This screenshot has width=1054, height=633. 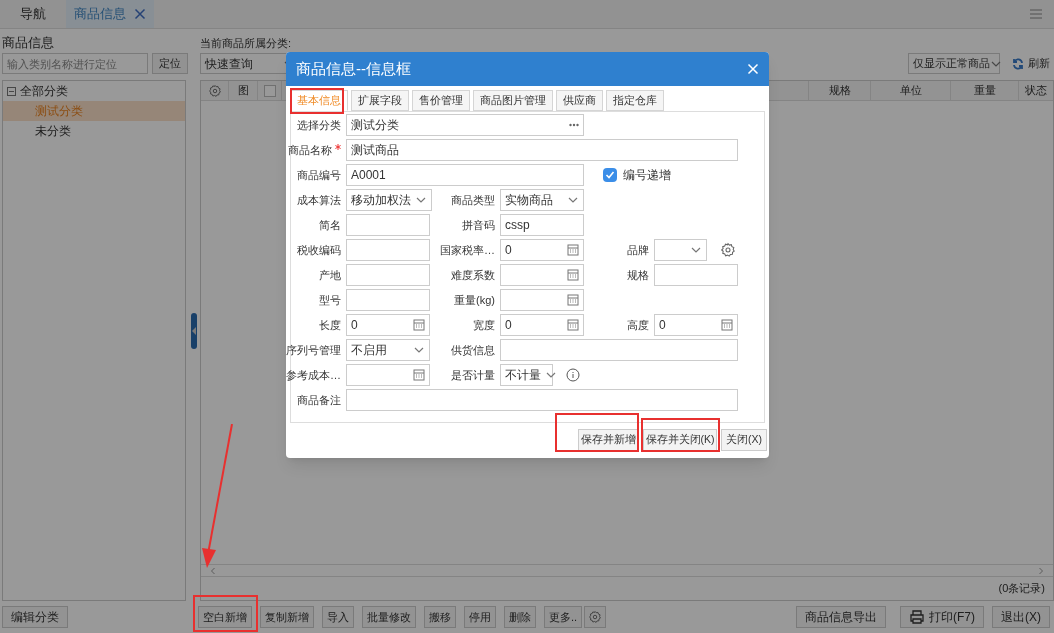 What do you see at coordinates (338, 617) in the screenshot?
I see `toolbar-button: 导入` at bounding box center [338, 617].